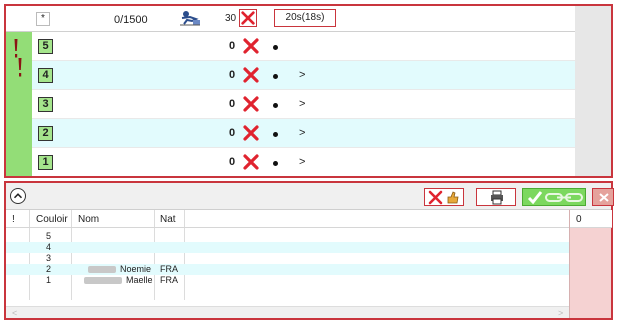  What do you see at coordinates (591, 219) in the screenshot?
I see `side-pane-header: 0` at bounding box center [591, 219].